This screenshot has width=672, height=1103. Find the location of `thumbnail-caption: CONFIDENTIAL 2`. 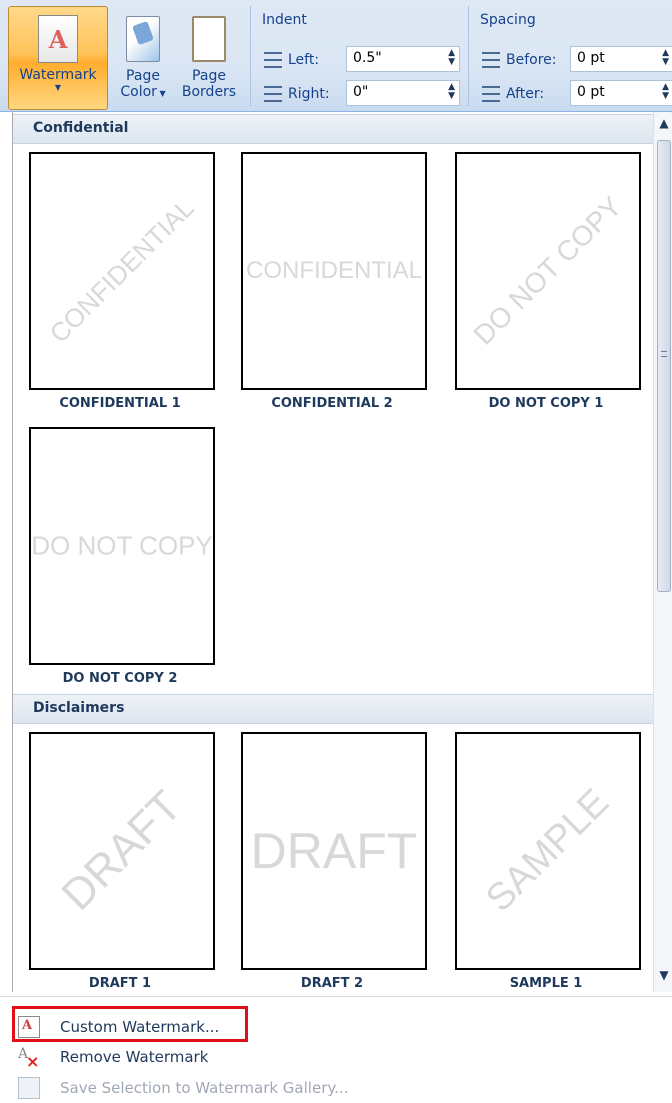

thumbnail-caption: CONFIDENTIAL 2 is located at coordinates (332, 403).